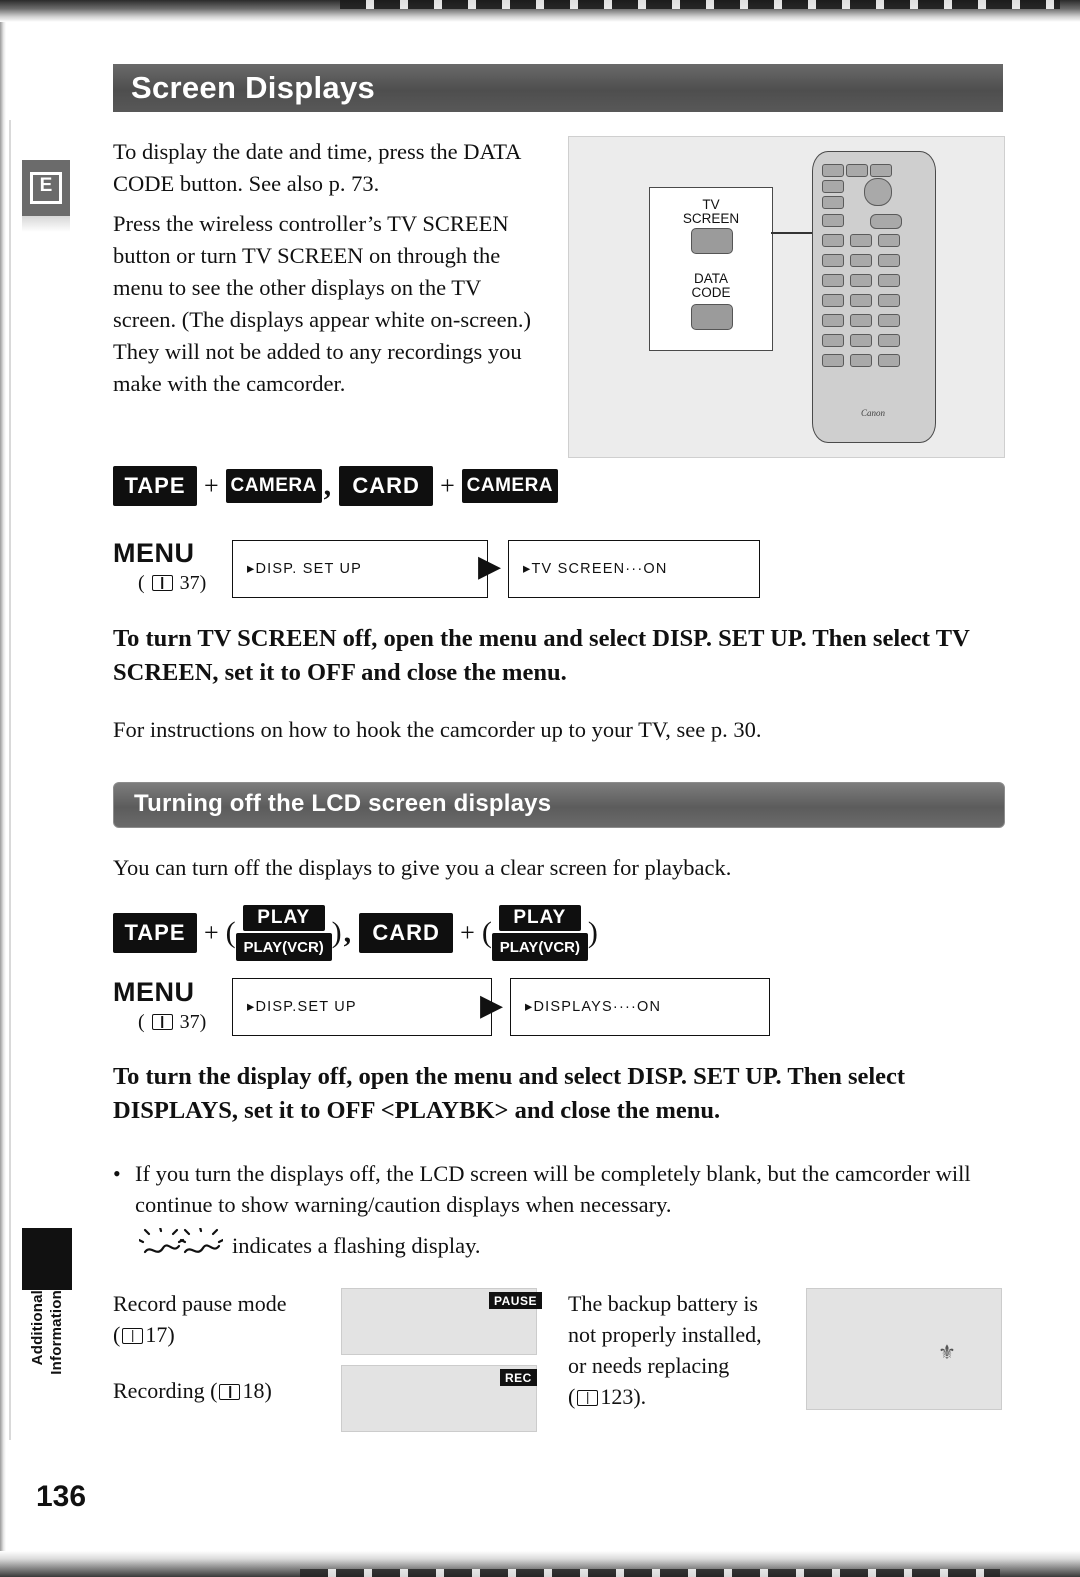 The width and height of the screenshot is (1080, 1577). I want to click on remote-buttons-group: Canon, so click(873, 293).